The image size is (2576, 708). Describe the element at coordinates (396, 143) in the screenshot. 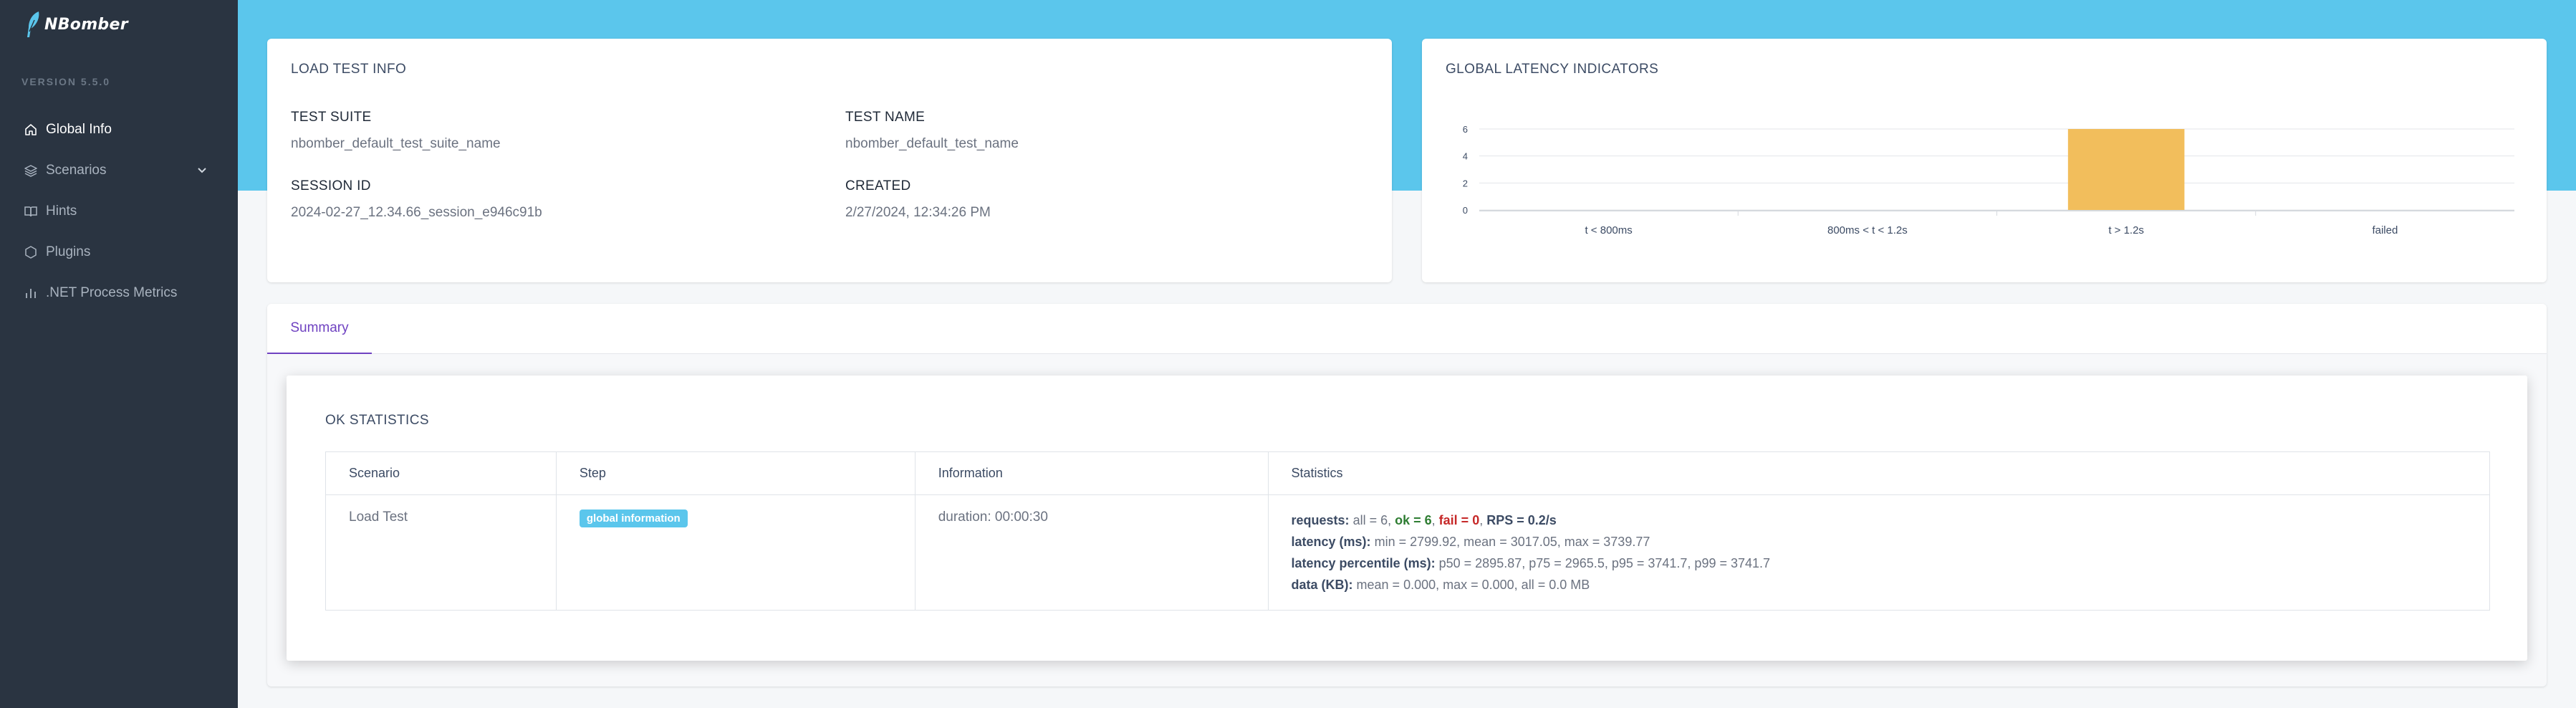

I see `test-suite-value: nbomber_default_test_suite_name` at that location.